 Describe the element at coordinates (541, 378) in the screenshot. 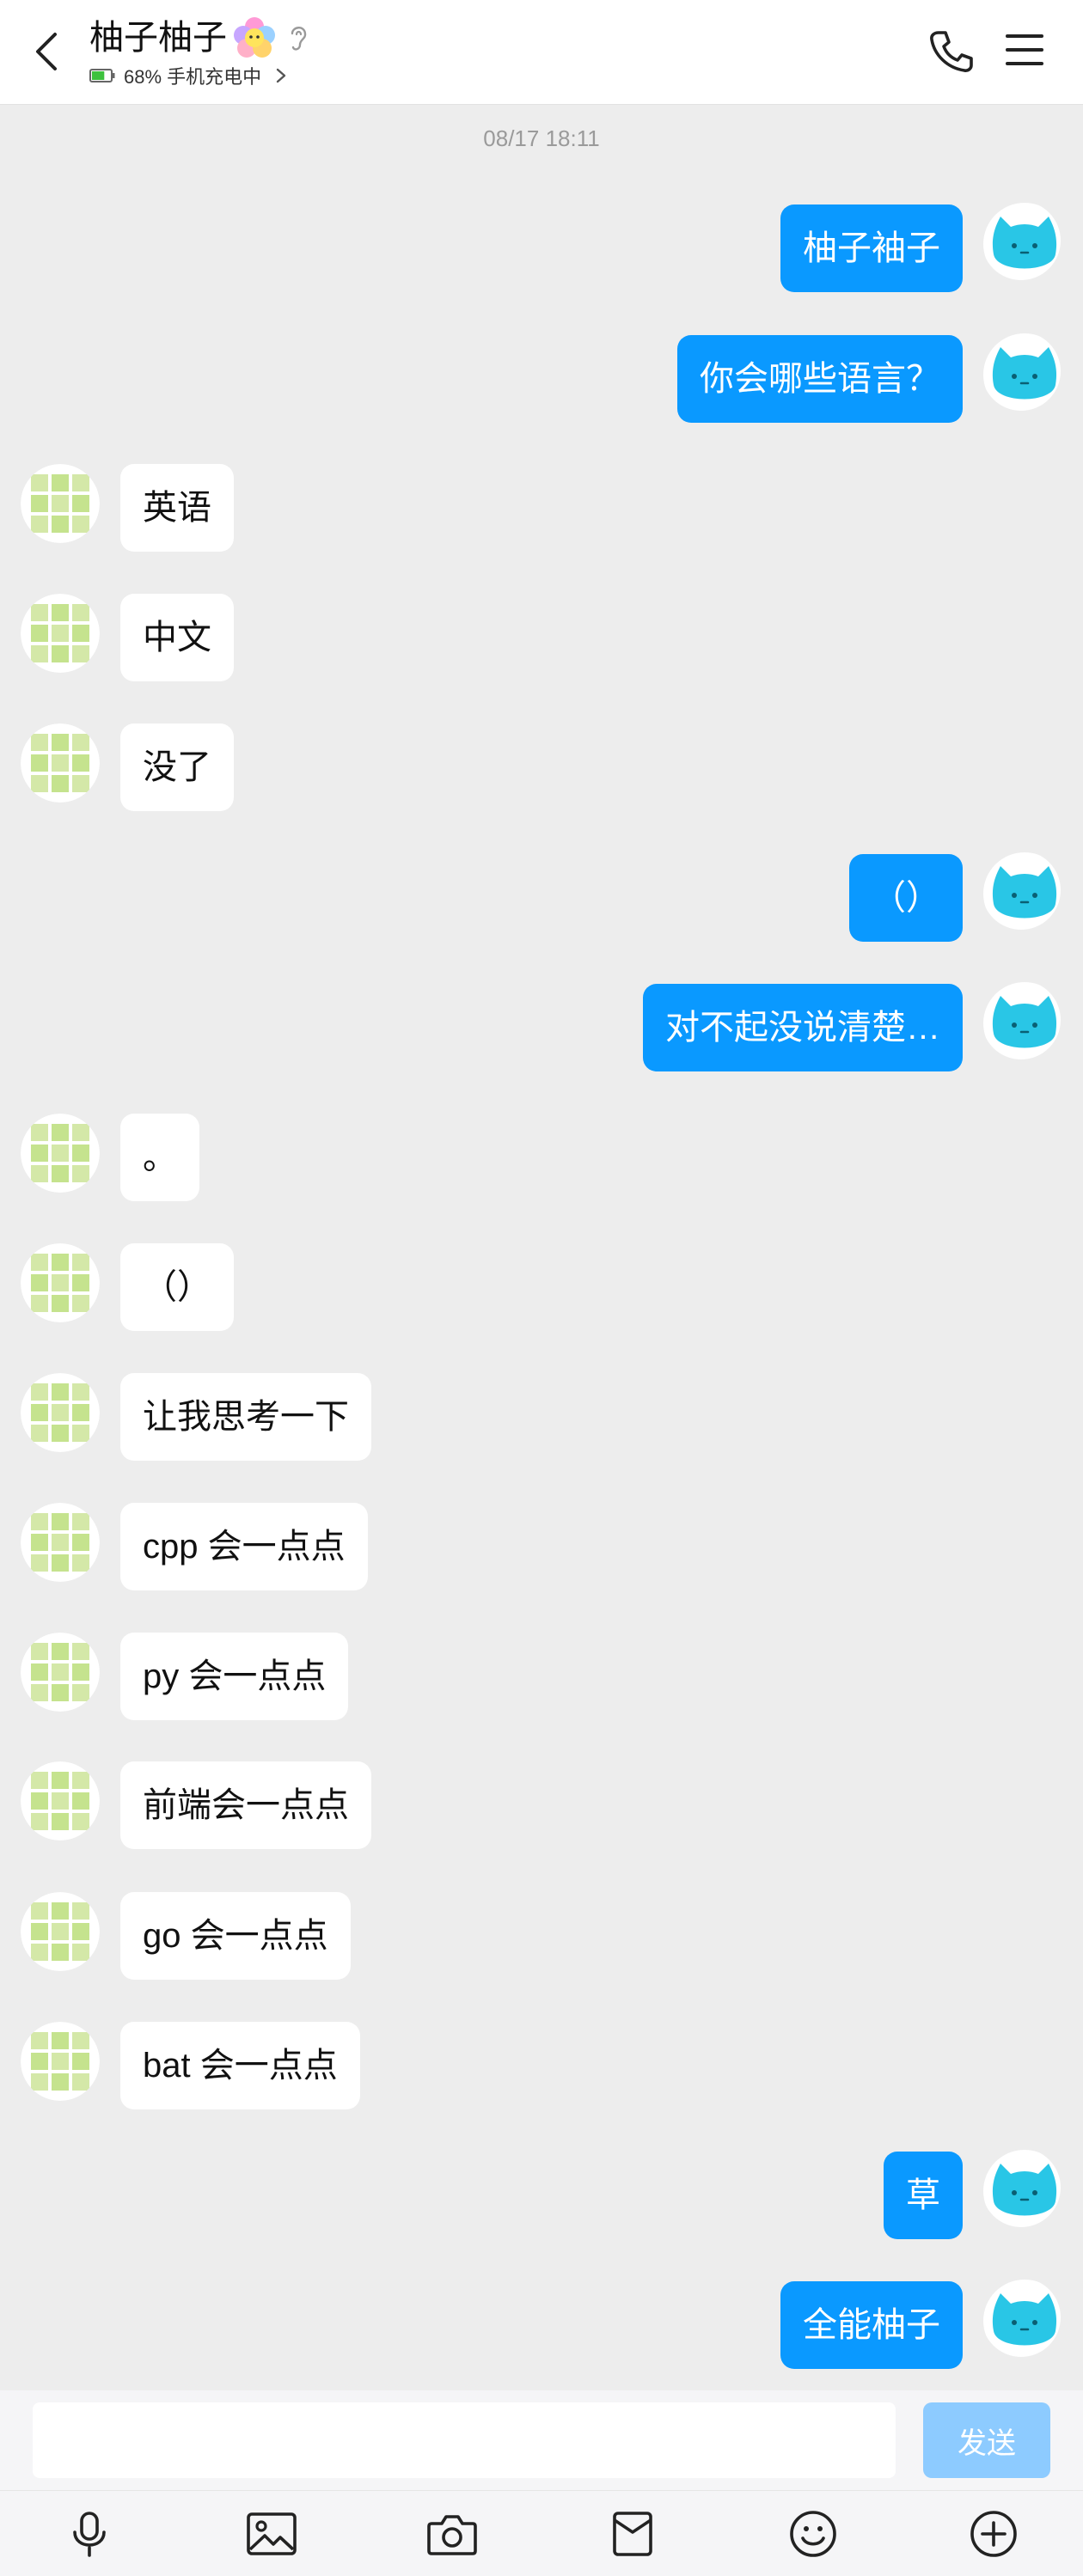

I see `outgoing-message: 你会哪些语言？` at that location.